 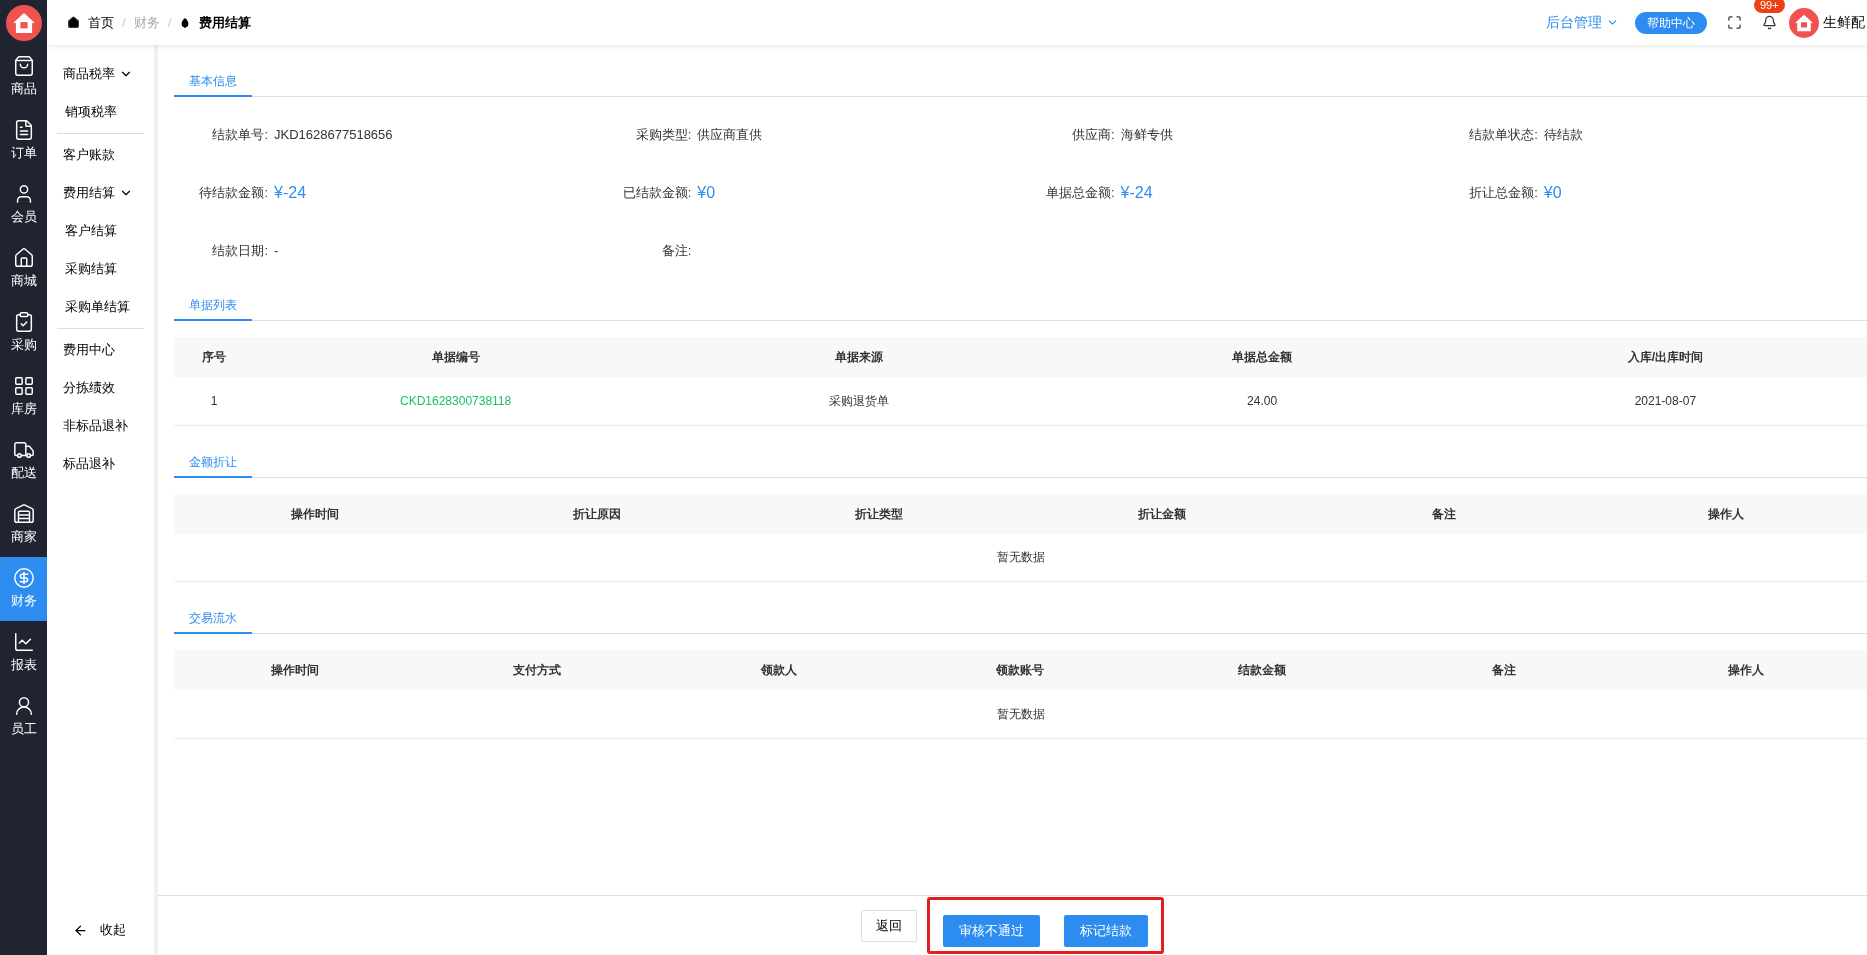 What do you see at coordinates (1020, 670) in the screenshot?
I see `column-header: 领款账号` at bounding box center [1020, 670].